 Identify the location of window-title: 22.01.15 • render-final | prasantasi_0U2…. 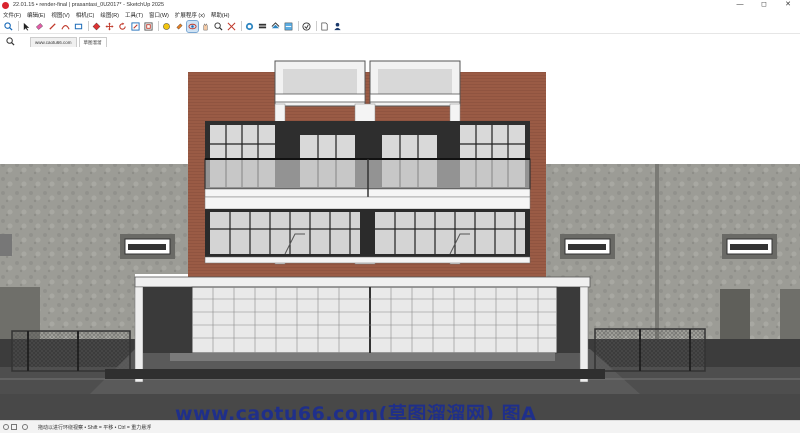
(89, 5).